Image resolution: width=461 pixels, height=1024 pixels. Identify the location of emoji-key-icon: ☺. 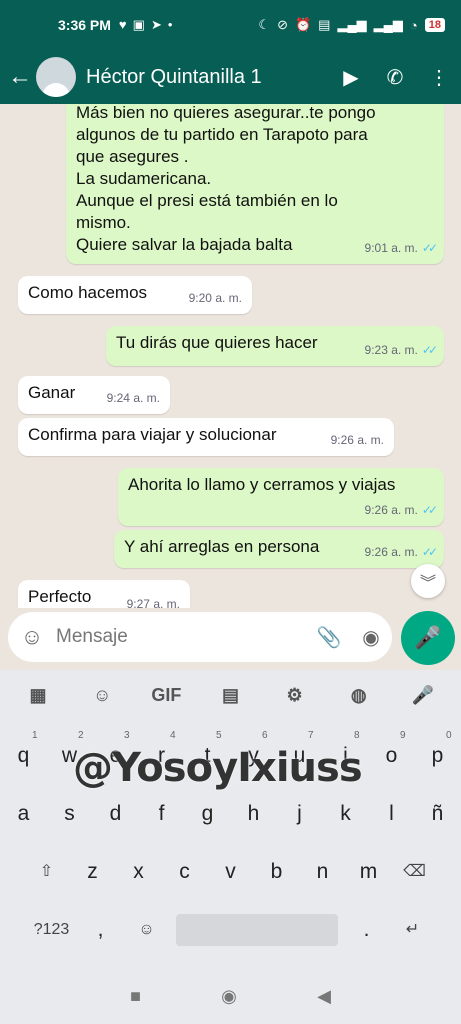
(147, 930).